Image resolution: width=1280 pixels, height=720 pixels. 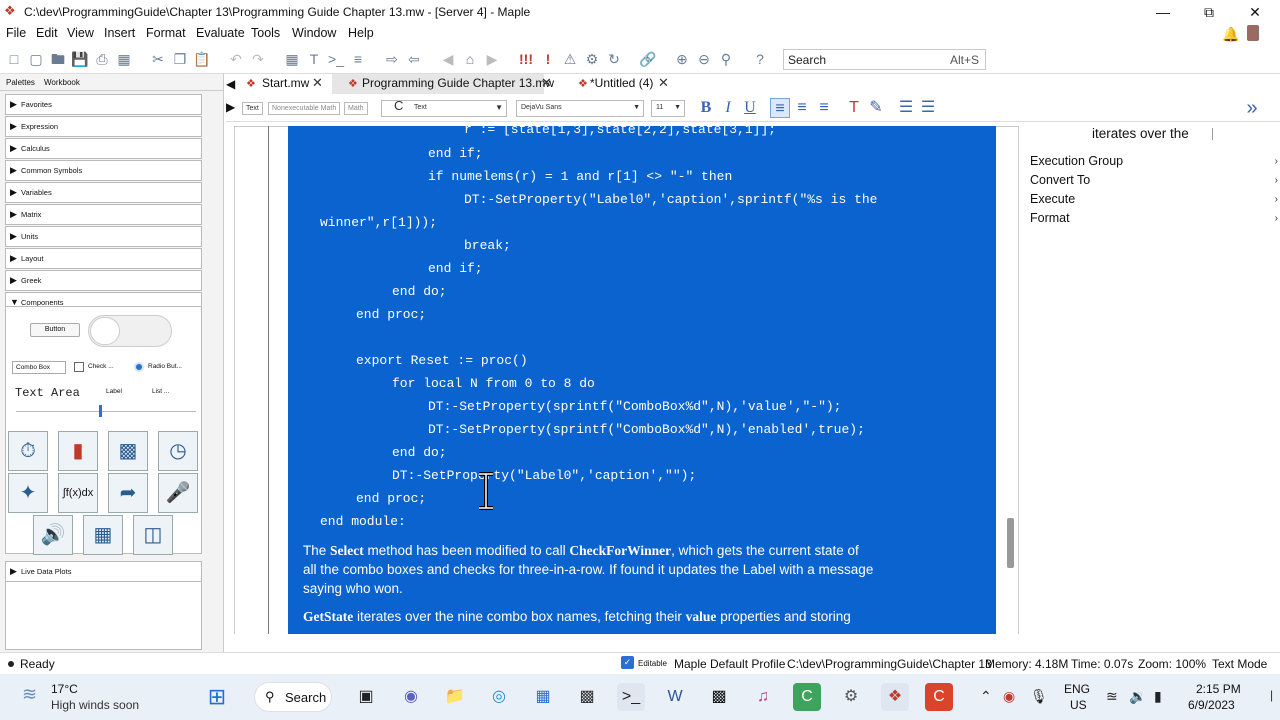 I want to click on weather-temp: 17°C, so click(x=64, y=689).